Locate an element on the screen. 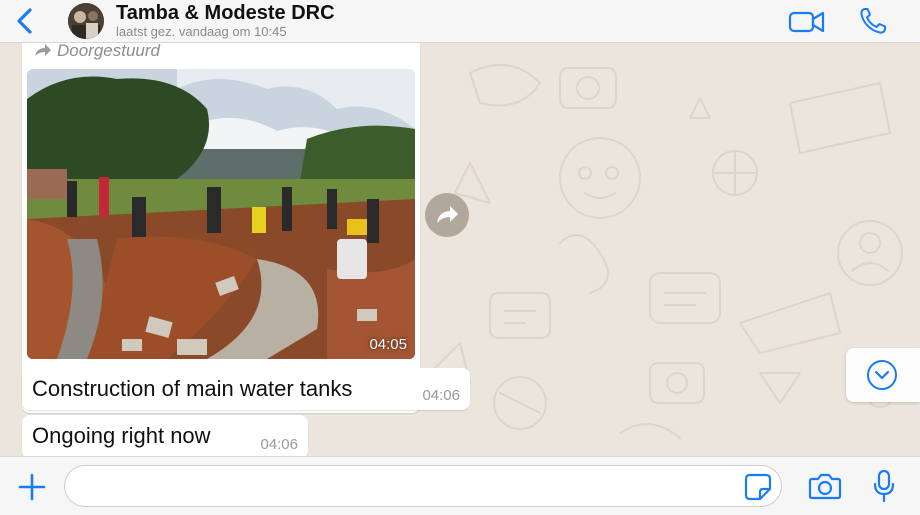 Image resolution: width=920 pixels, height=515 pixels. phone-icon is located at coordinates (873, 21).